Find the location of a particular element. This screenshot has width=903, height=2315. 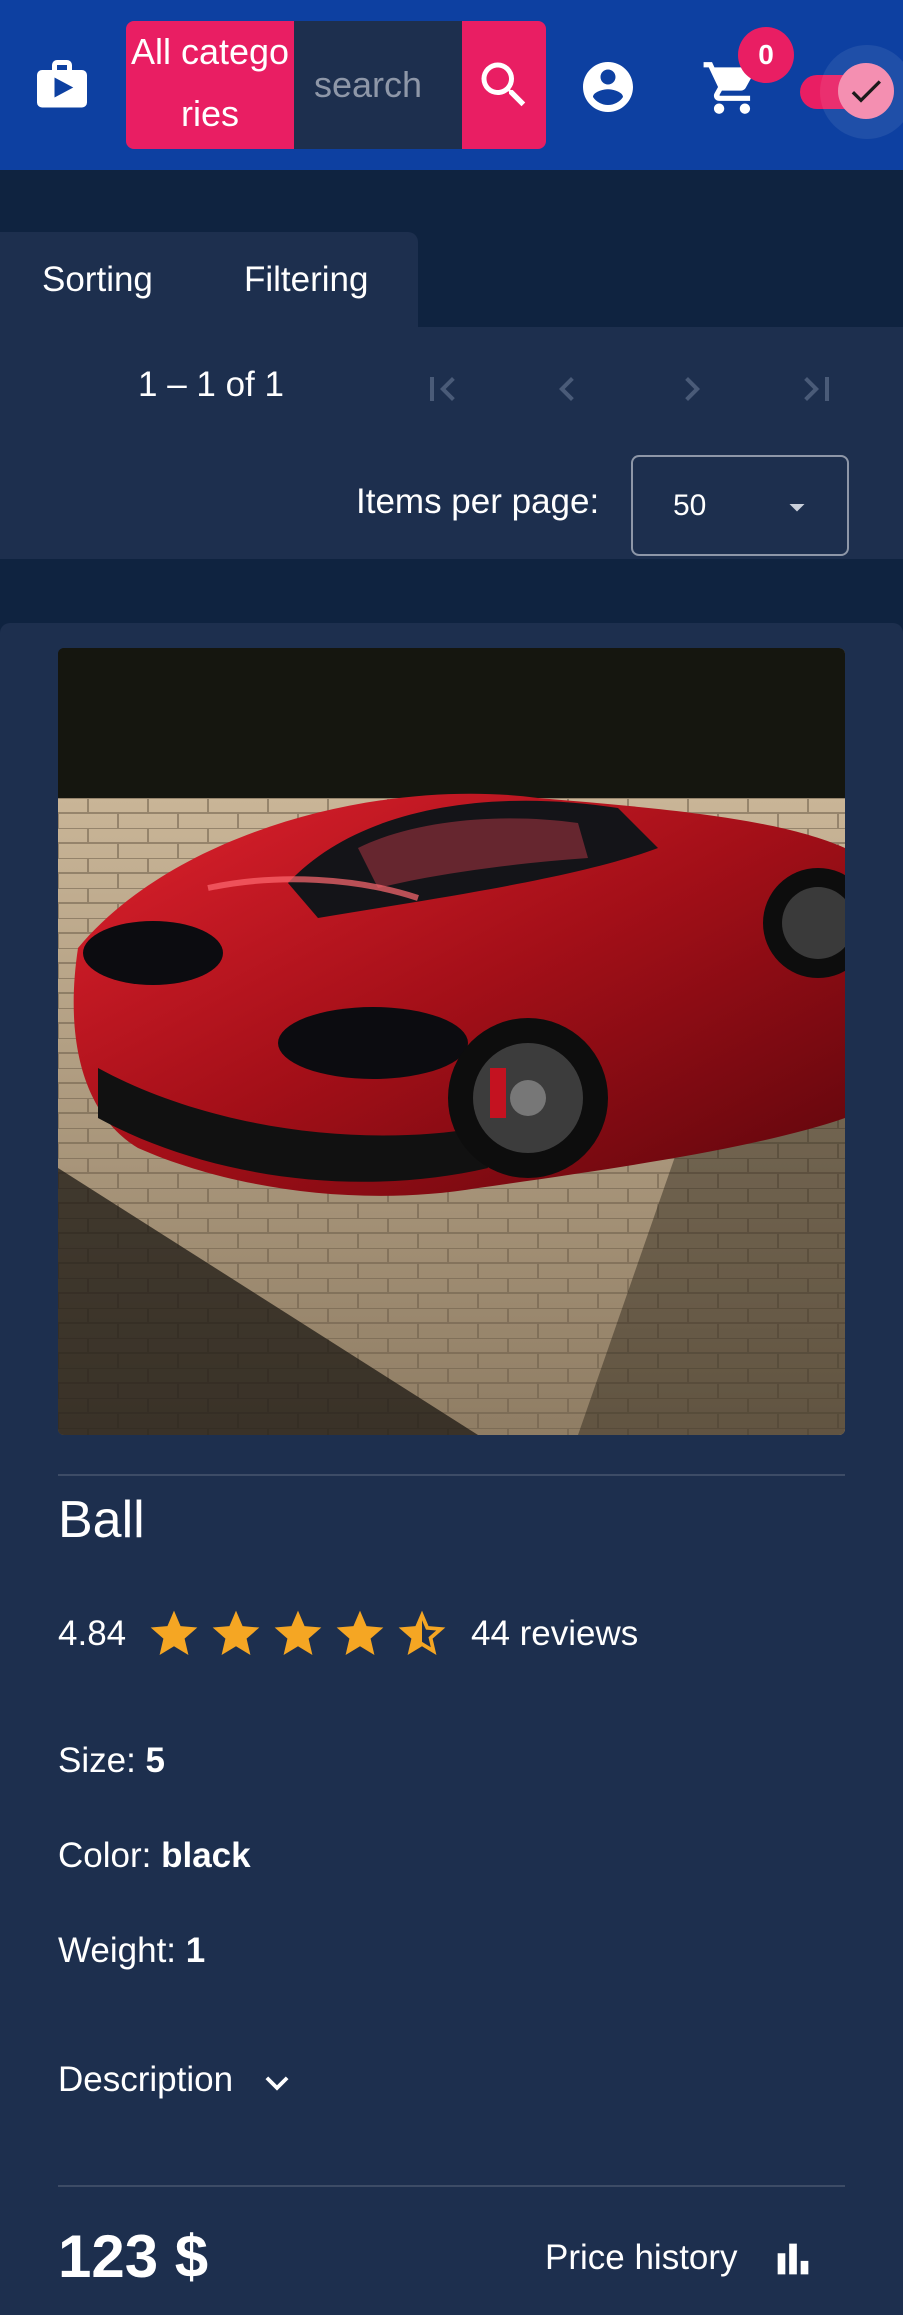

account-icon is located at coordinates (608, 87).